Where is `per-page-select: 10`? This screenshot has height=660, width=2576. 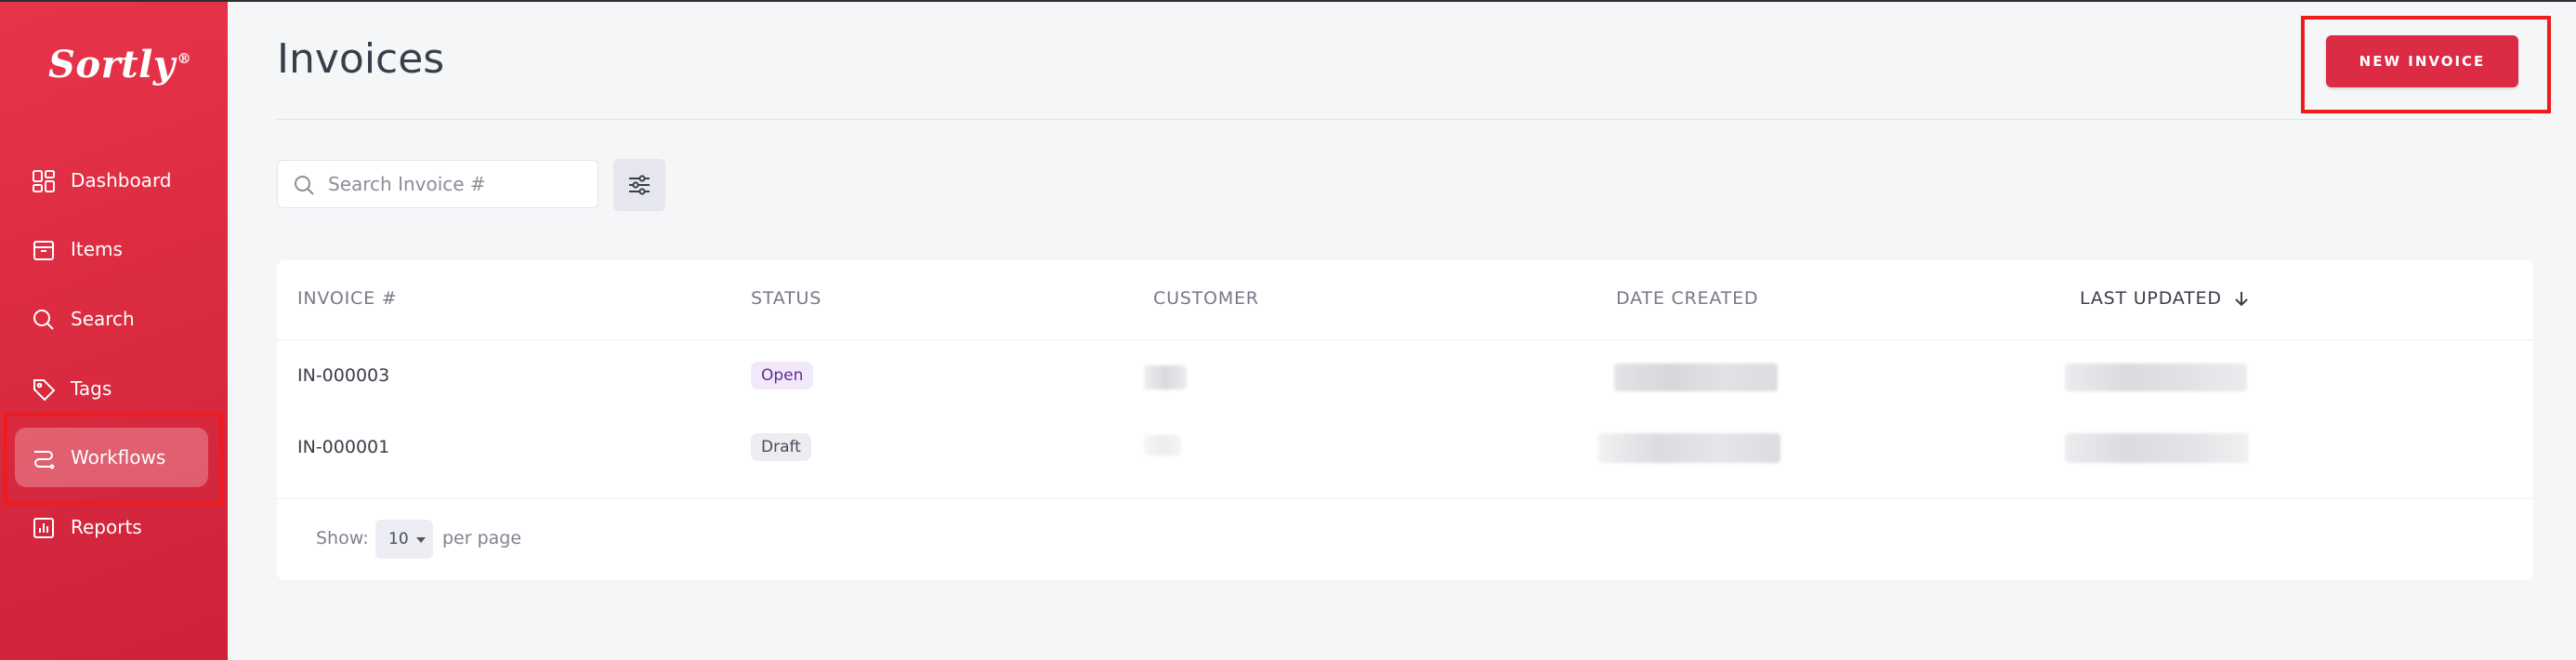 per-page-select: 10 is located at coordinates (404, 539).